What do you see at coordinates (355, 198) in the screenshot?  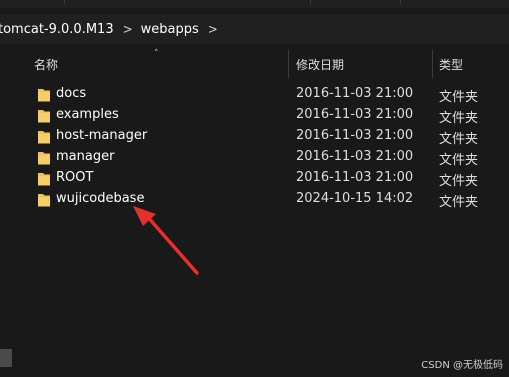 I see `file-date: 2024-10-15 14:02` at bounding box center [355, 198].